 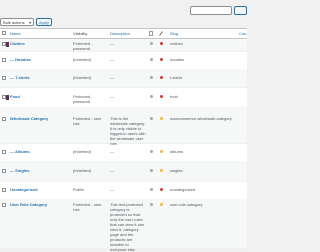 What do you see at coordinates (19, 170) in the screenshot?
I see `category-name-link: — Singles` at bounding box center [19, 170].